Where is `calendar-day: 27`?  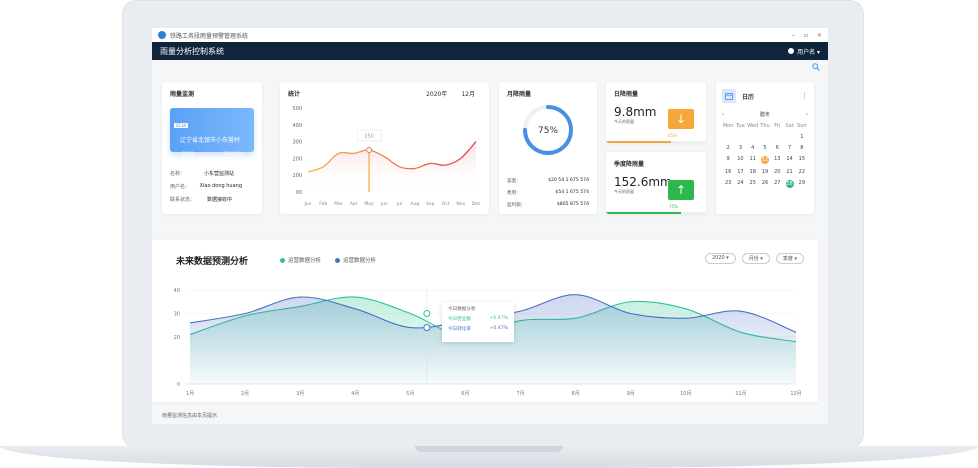
calendar-day: 27 is located at coordinates (777, 184).